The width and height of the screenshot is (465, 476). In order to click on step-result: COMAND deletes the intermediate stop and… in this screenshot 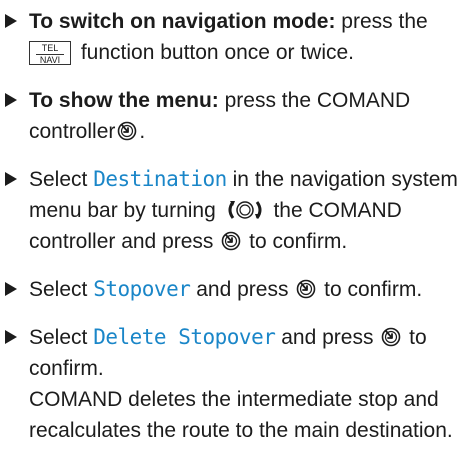, I will do `click(241, 415)`.